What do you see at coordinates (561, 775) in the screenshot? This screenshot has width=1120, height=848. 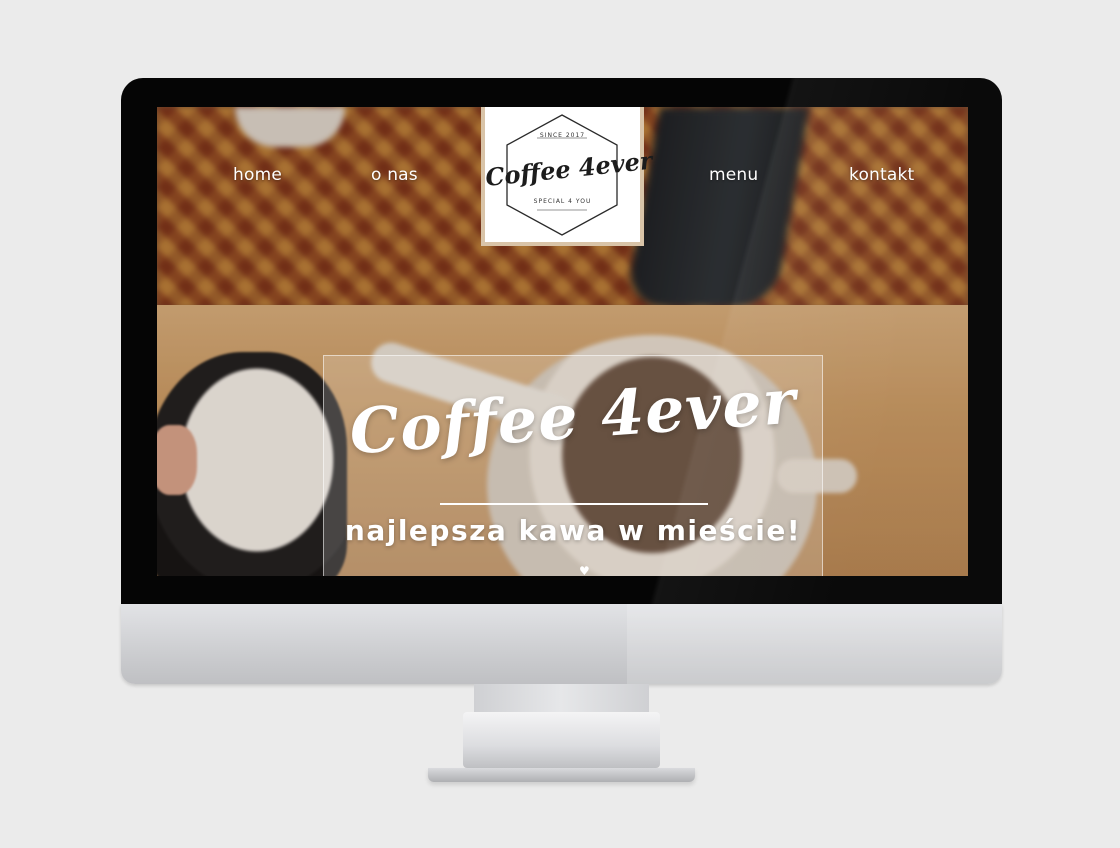 I see `monitor-stand-base` at bounding box center [561, 775].